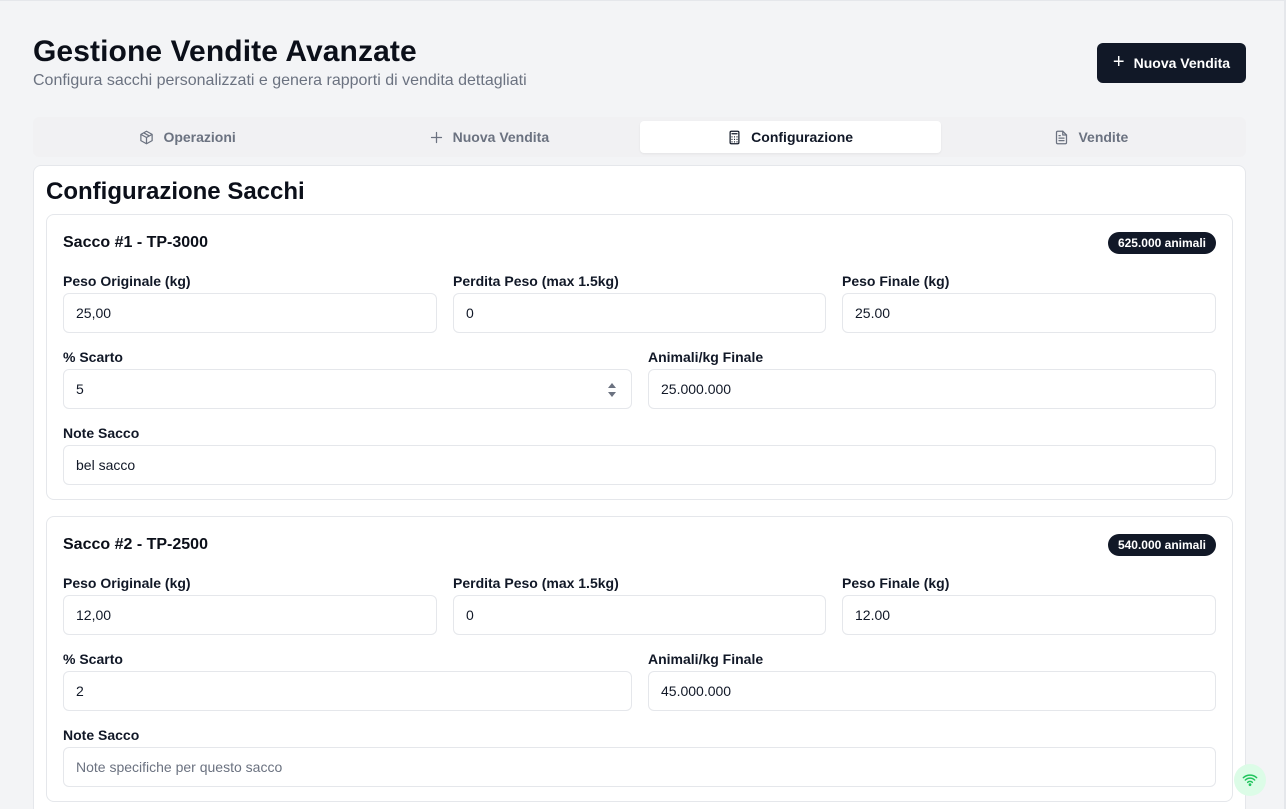 Image resolution: width=1286 pixels, height=809 pixels. What do you see at coordinates (1182, 63) in the screenshot?
I see `new-sale-button-label: Nuova Vendita` at bounding box center [1182, 63].